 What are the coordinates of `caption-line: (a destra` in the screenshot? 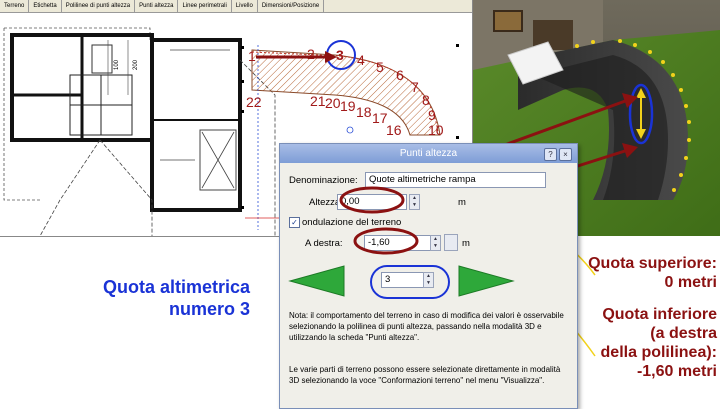 It's located at (683, 333).